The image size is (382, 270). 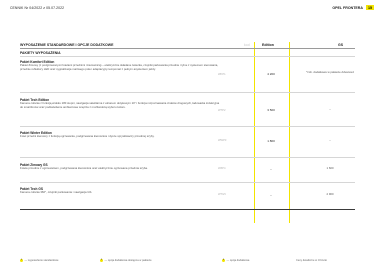 I want to click on row-gs-value: *zob. dodatkowe w pakiecie Advanced, so click(x=330, y=72).